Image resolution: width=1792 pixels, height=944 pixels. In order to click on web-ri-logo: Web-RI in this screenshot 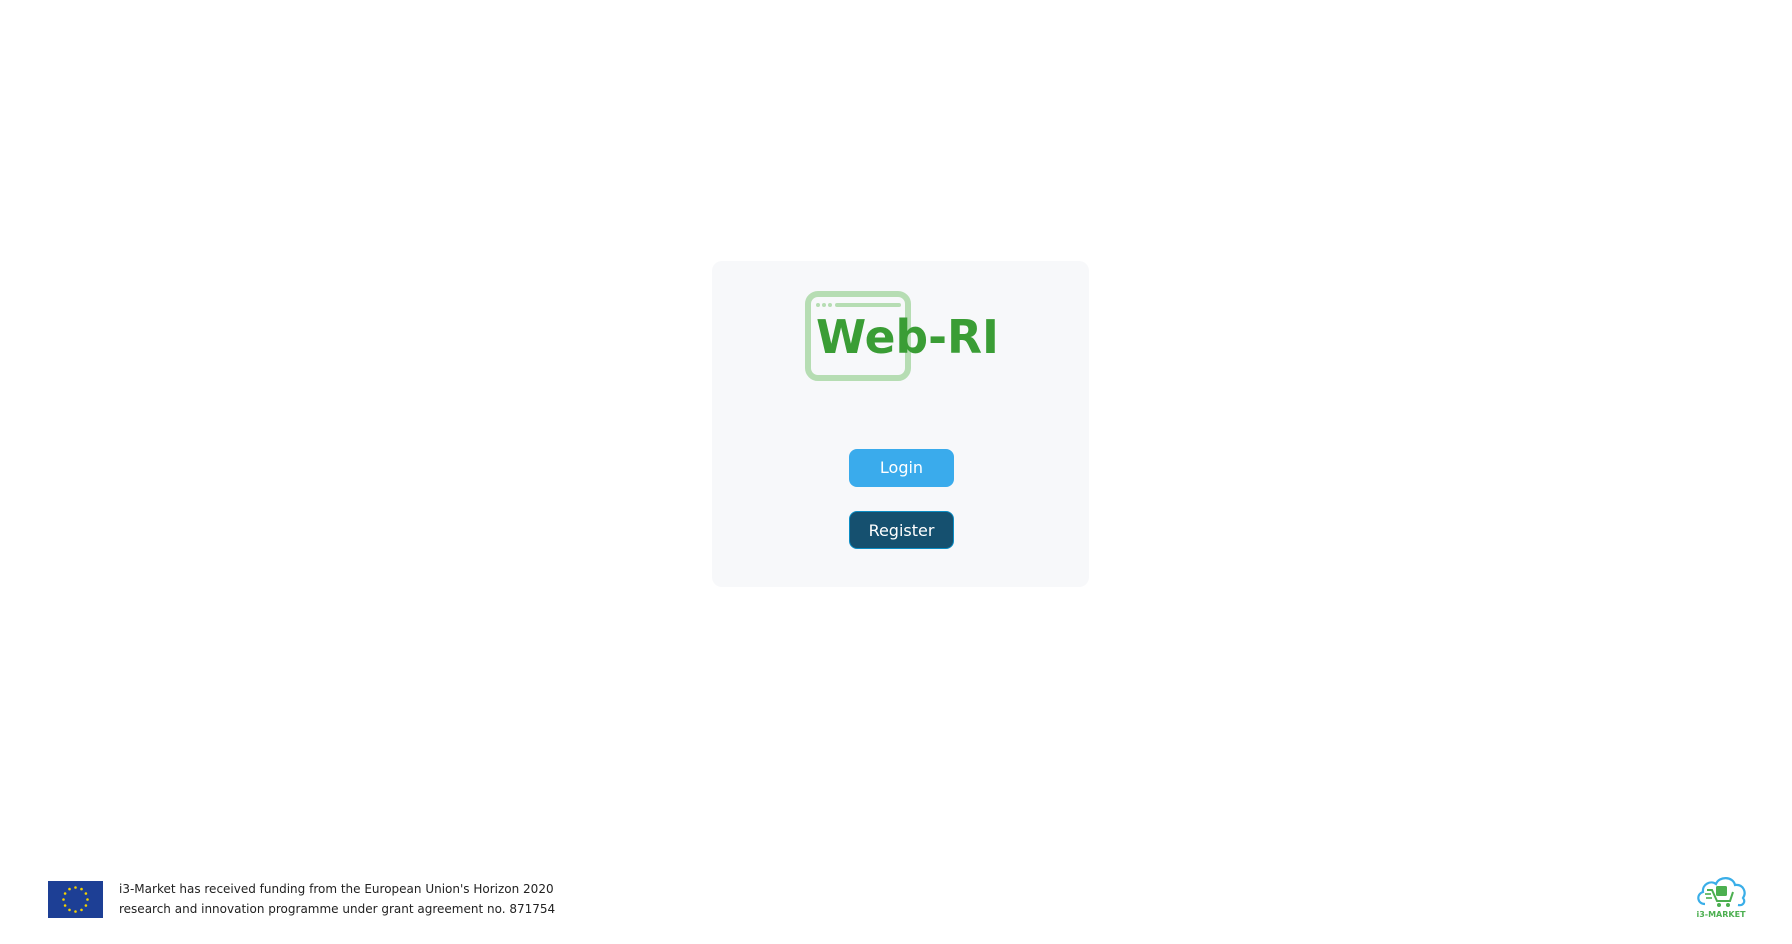, I will do `click(902, 336)`.